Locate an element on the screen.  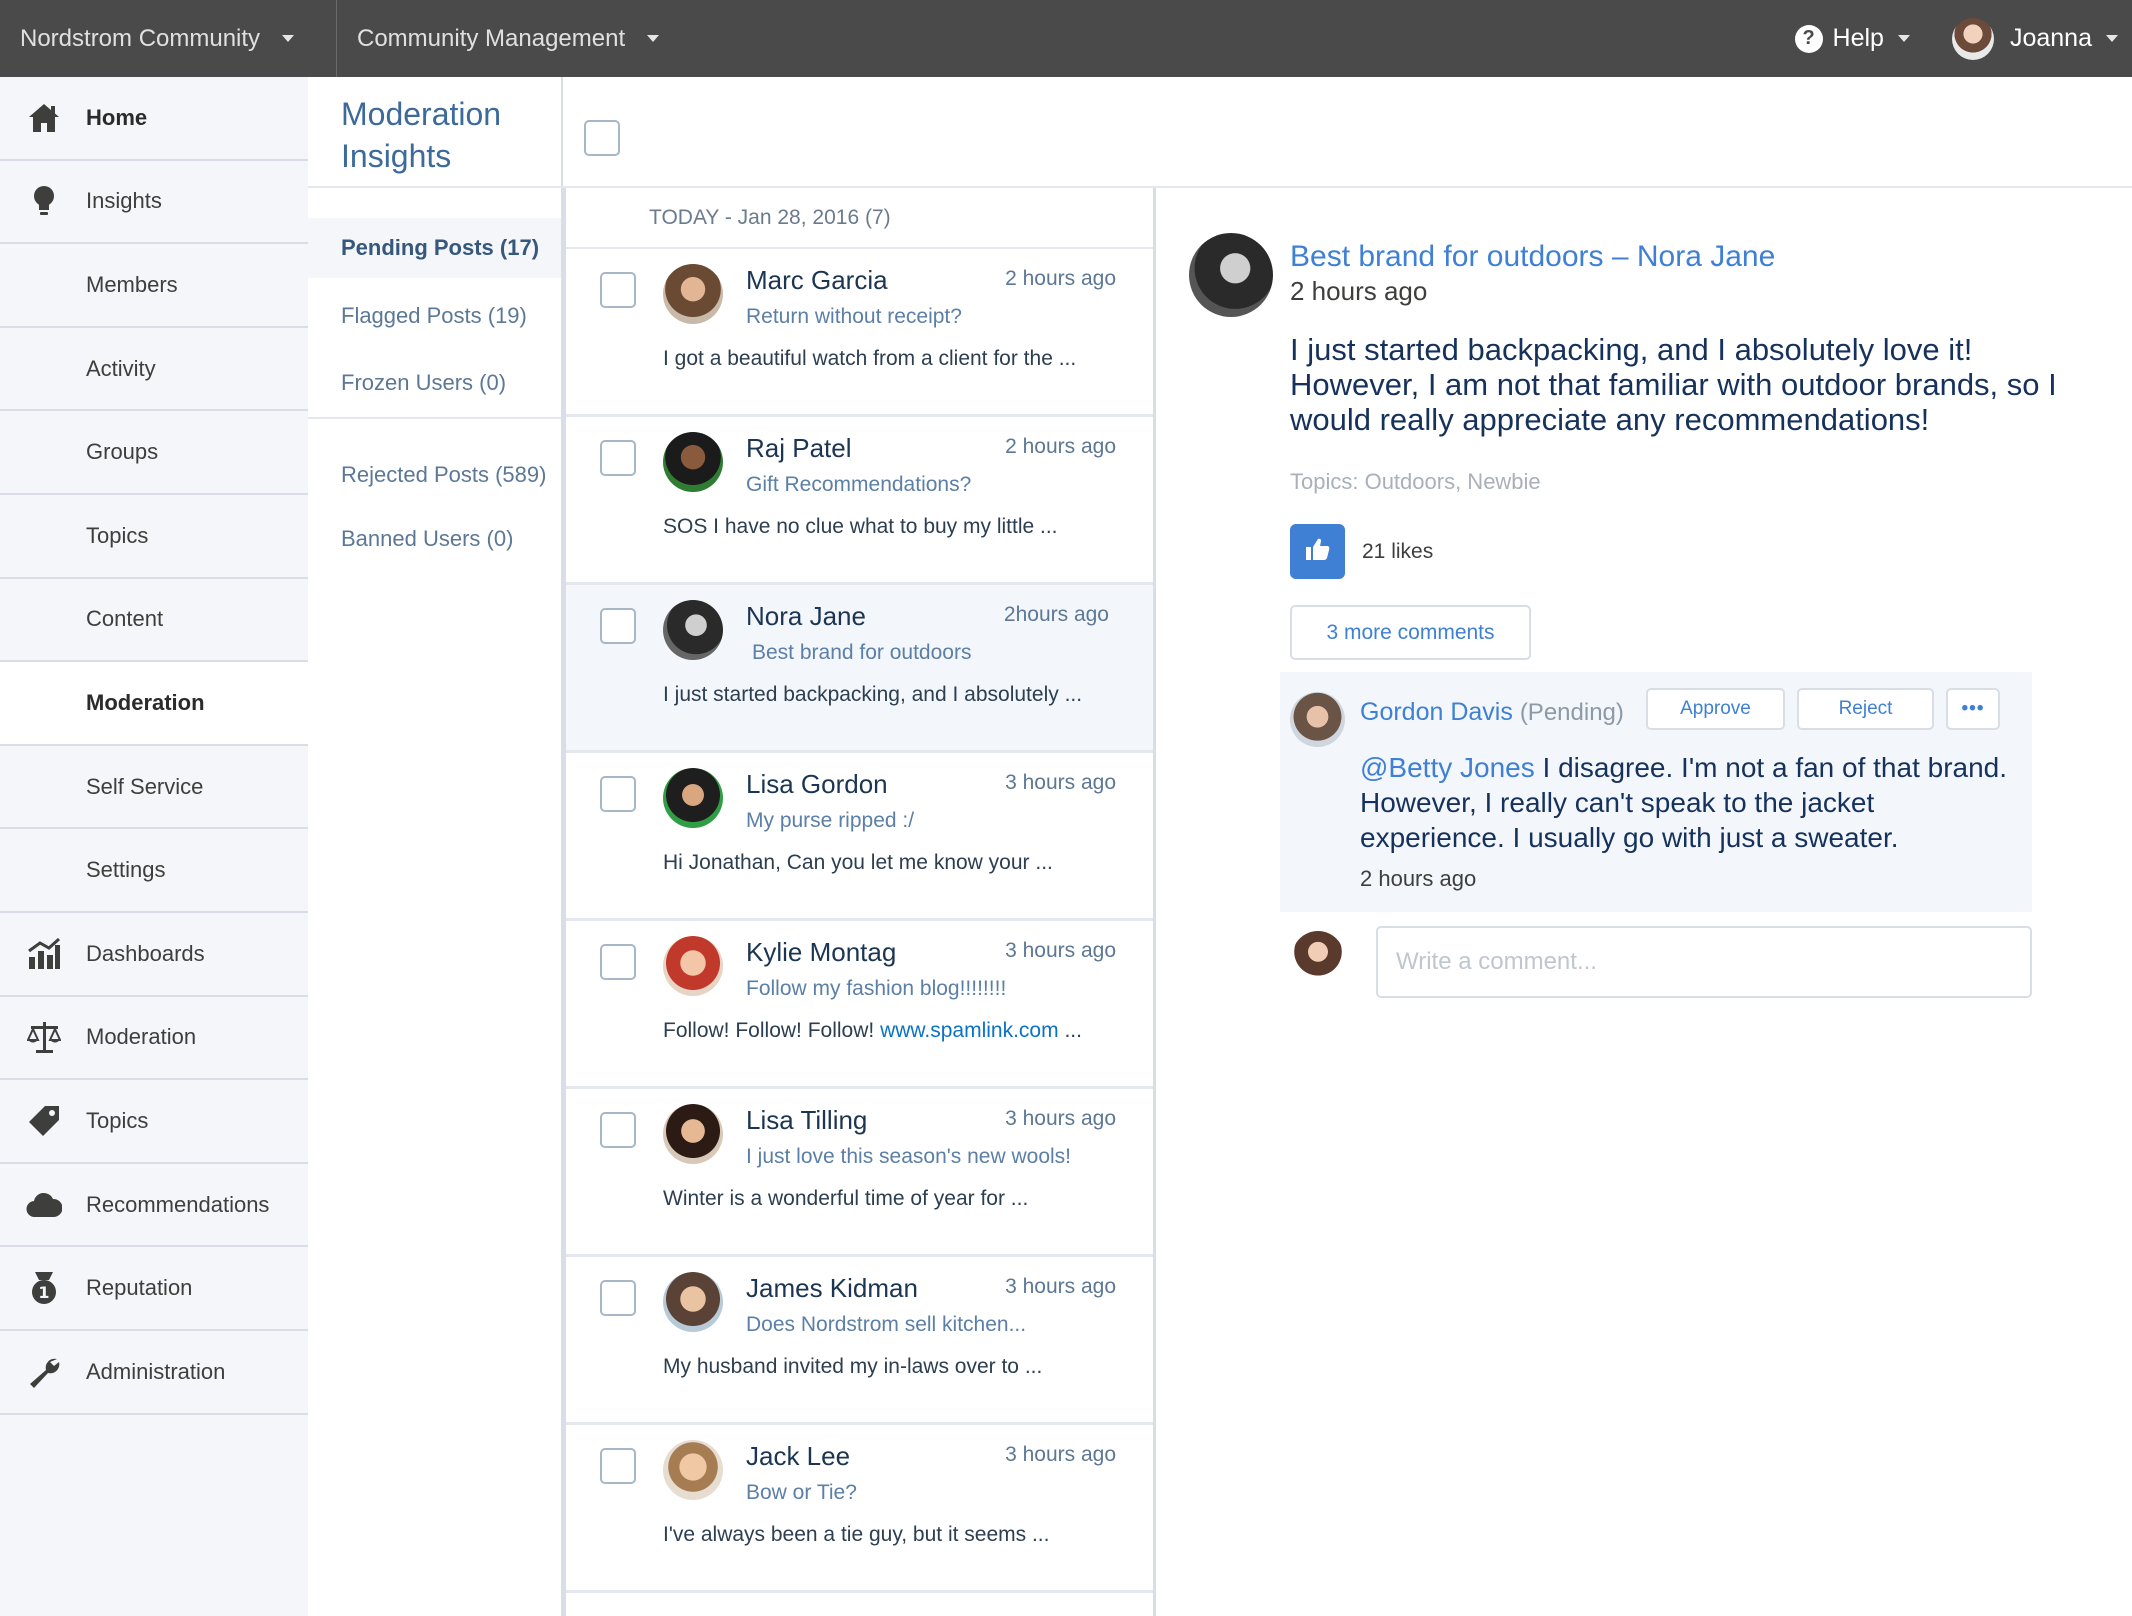
post-subject: My purse ripped :/ is located at coordinates (830, 820).